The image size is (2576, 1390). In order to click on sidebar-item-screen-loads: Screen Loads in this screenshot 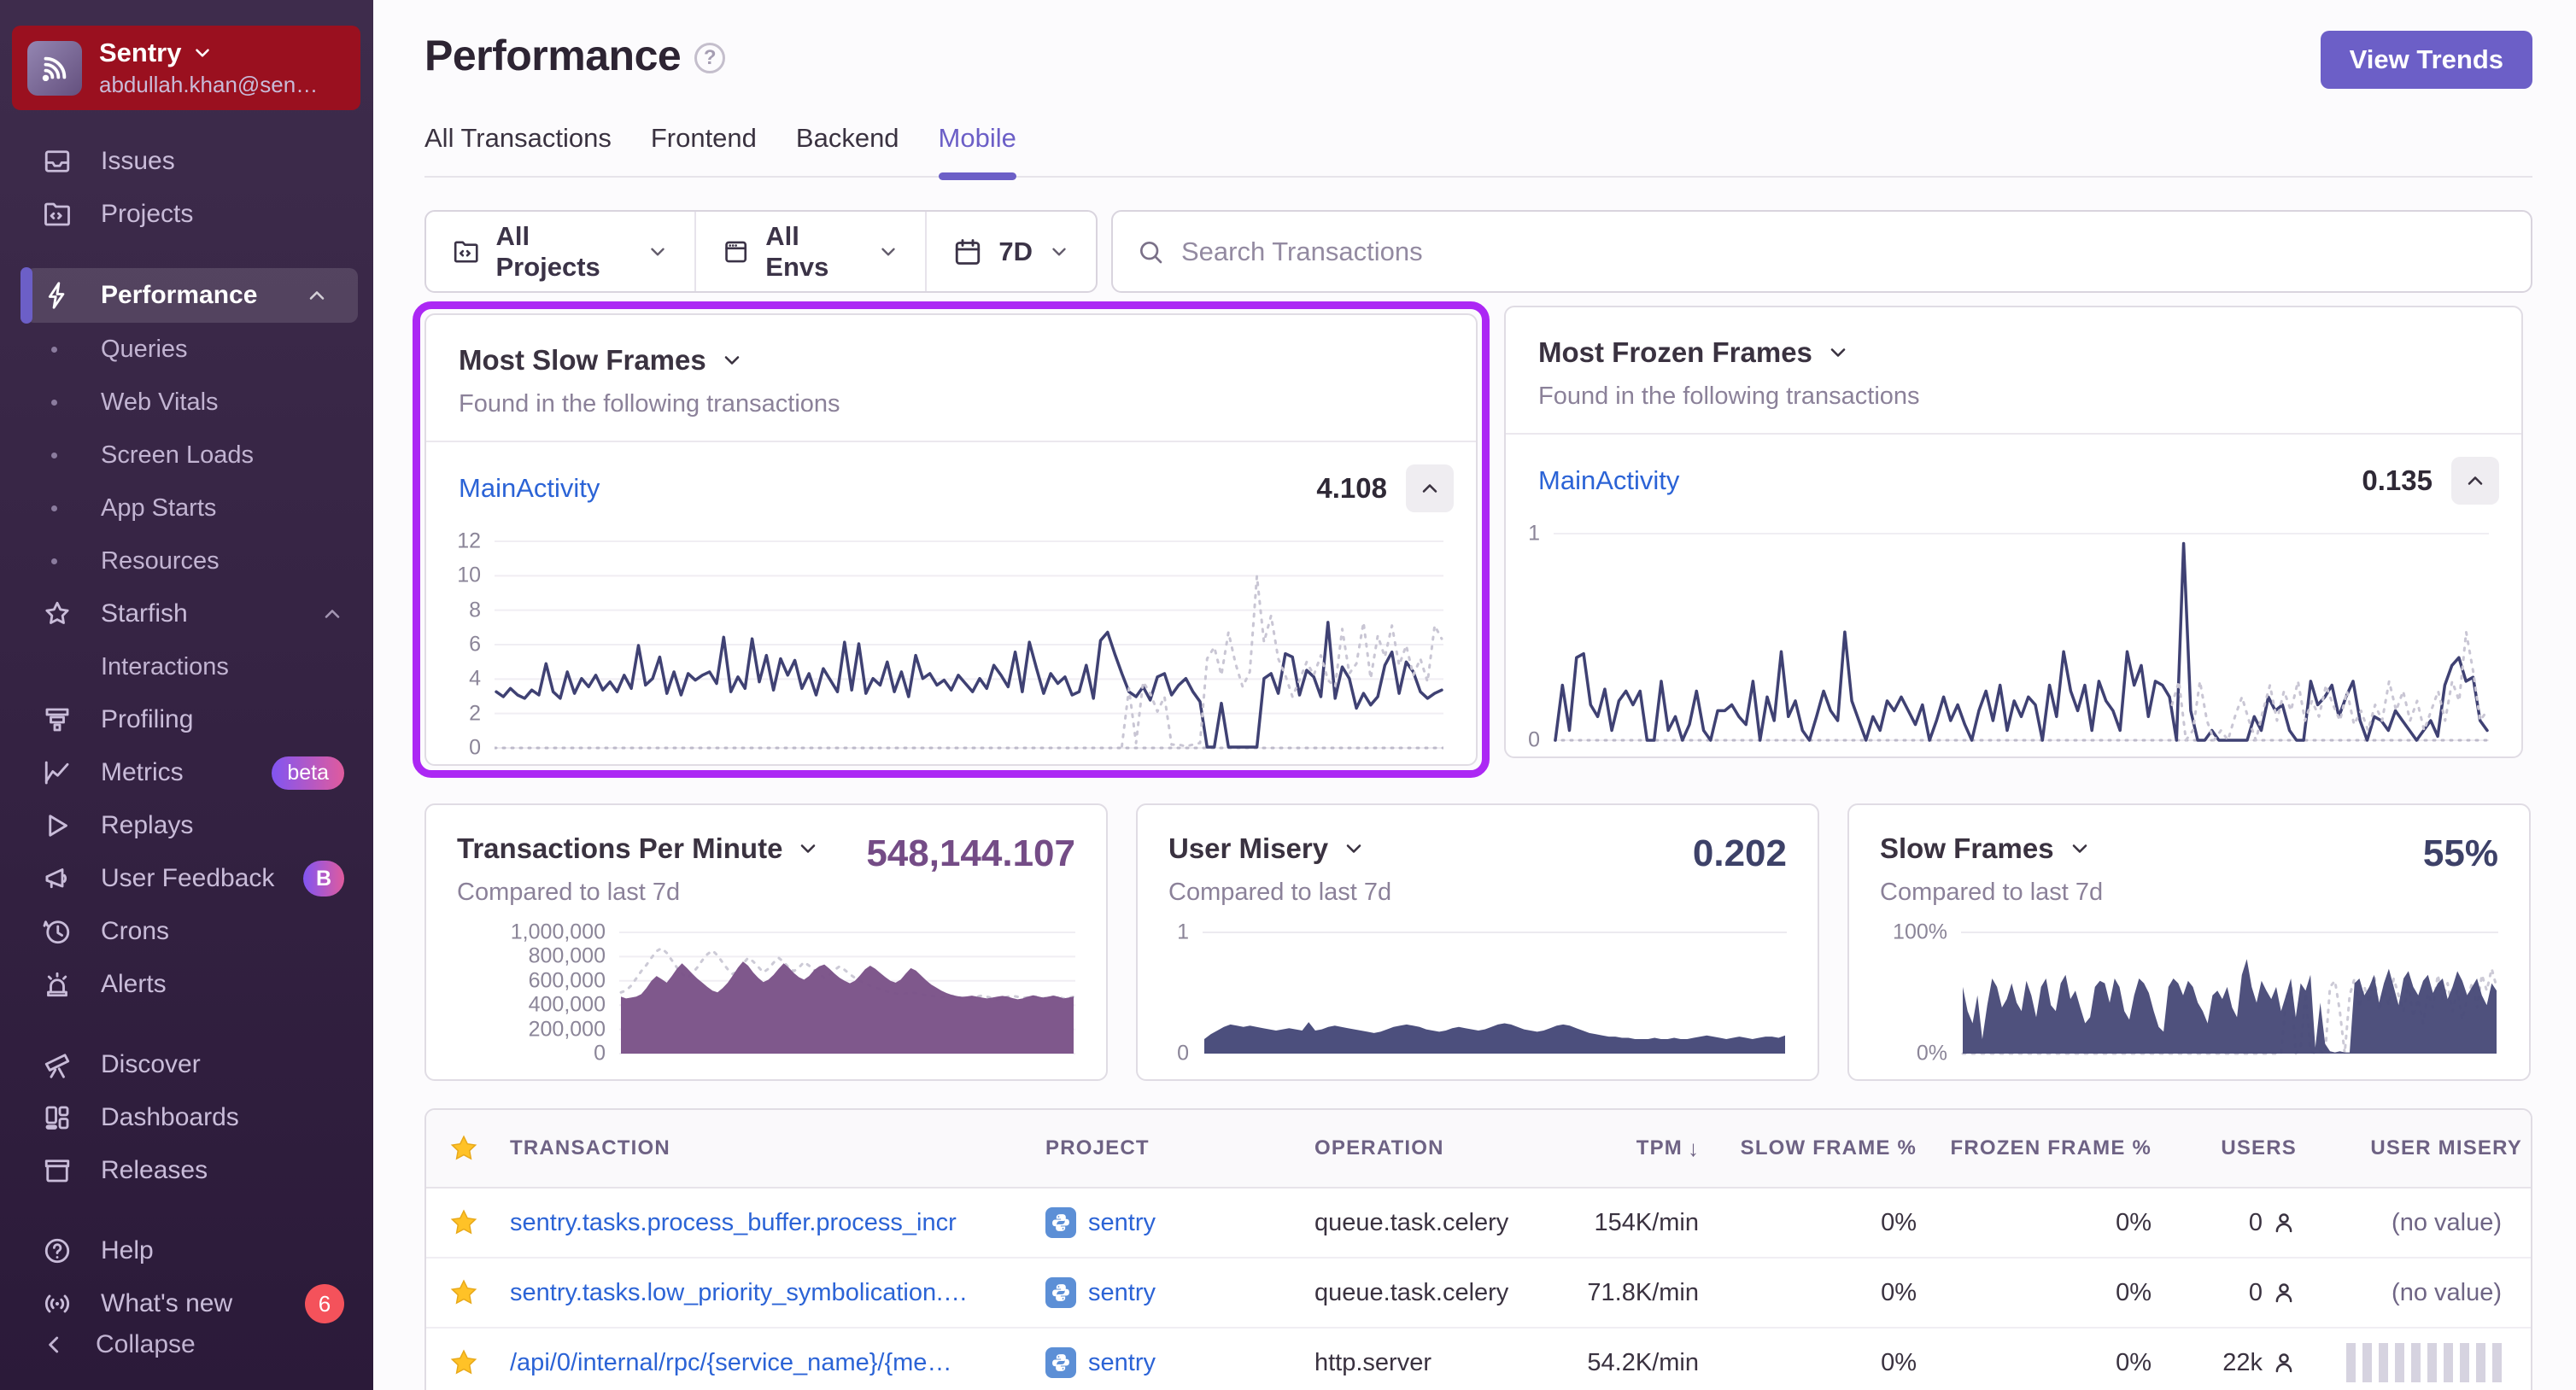, I will do `click(186, 455)`.